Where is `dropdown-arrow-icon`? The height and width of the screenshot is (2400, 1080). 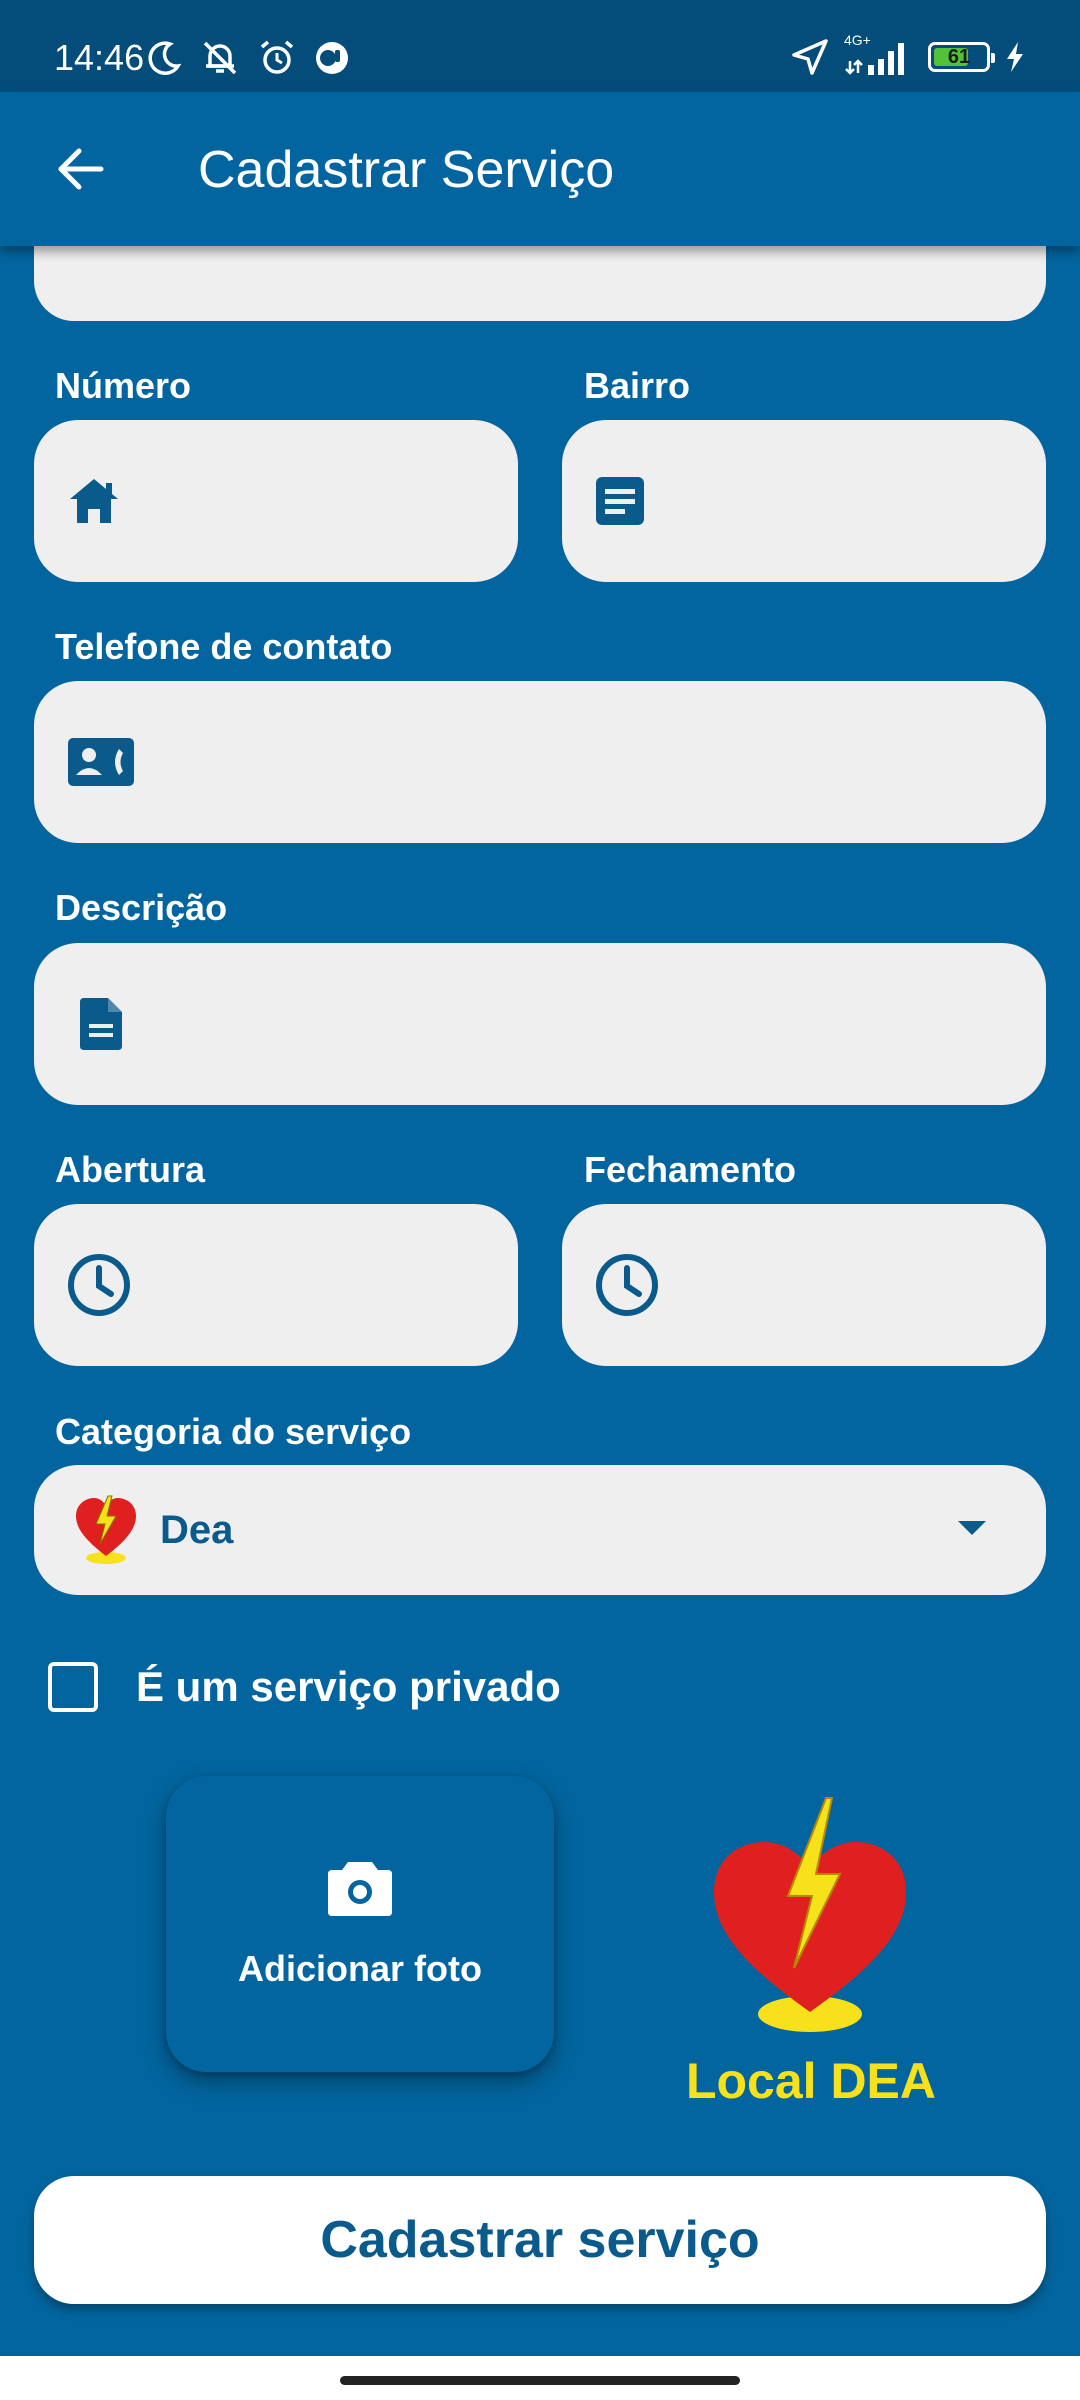 dropdown-arrow-icon is located at coordinates (972, 1528).